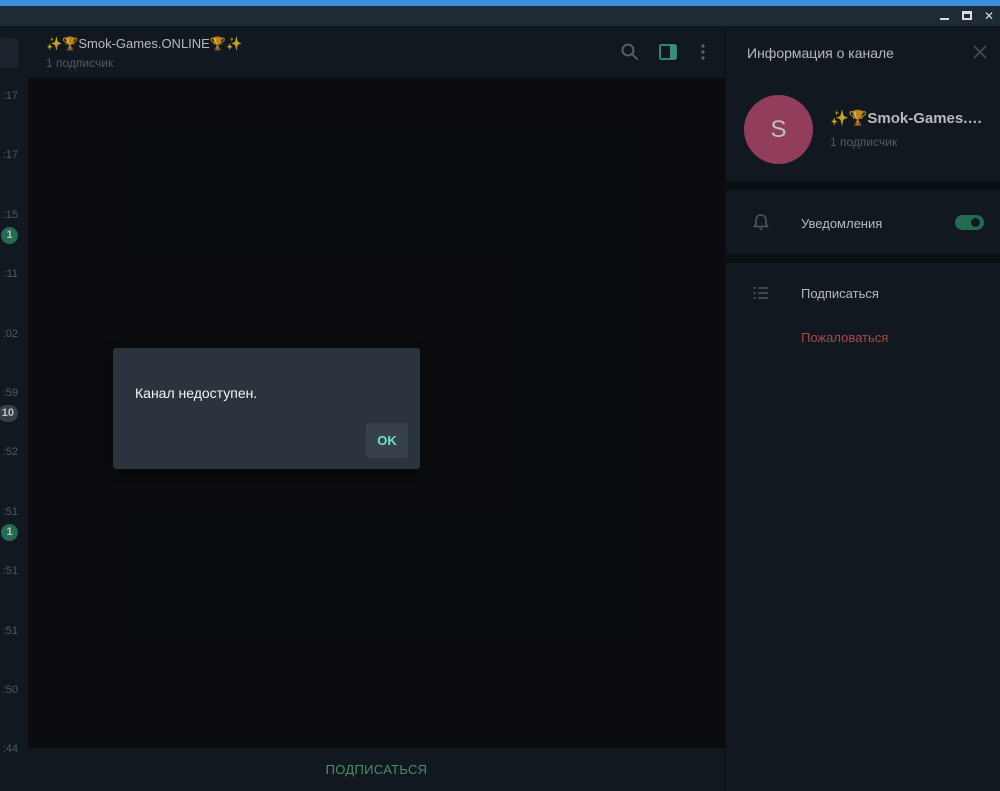 The image size is (1000, 791). What do you see at coordinates (944, 19) in the screenshot?
I see `minimize-icon` at bounding box center [944, 19].